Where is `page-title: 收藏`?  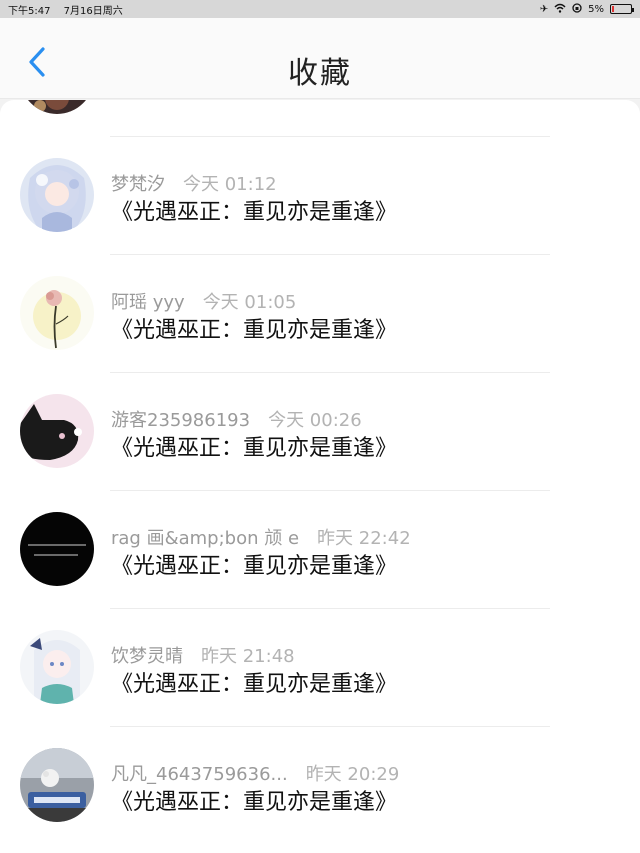
page-title: 收藏 is located at coordinates (320, 73).